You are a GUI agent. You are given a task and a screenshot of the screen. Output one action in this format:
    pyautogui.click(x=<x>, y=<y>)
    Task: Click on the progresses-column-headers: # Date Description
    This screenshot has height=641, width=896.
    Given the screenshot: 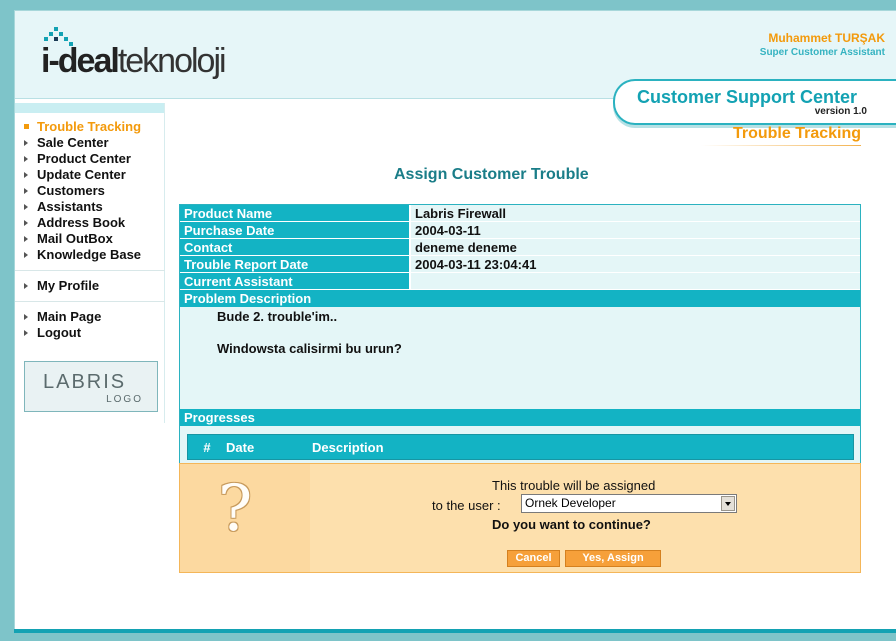 What is the action you would take?
    pyautogui.click(x=520, y=447)
    